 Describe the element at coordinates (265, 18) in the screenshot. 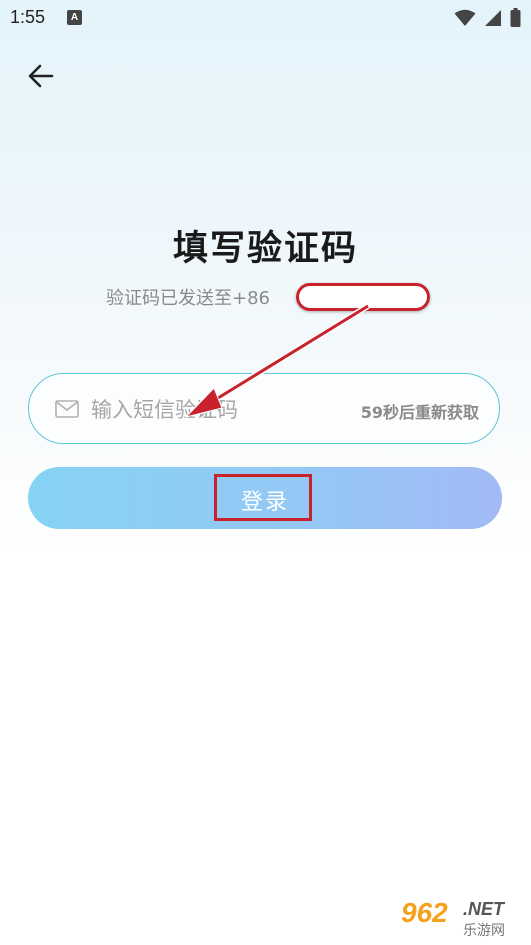

I see `status-bar: 1:55 A` at that location.